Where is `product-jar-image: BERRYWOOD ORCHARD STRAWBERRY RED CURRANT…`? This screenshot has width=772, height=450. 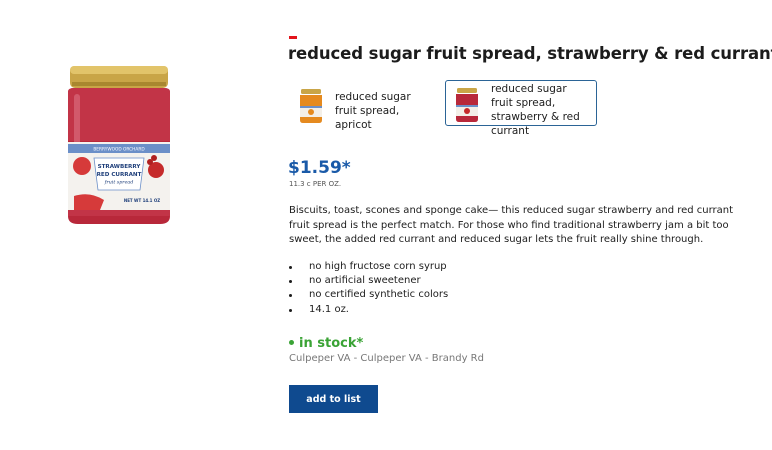
product-jar-image: BERRYWOOD ORCHARD STRAWBERRY RED CURRANT… is located at coordinates (119, 145).